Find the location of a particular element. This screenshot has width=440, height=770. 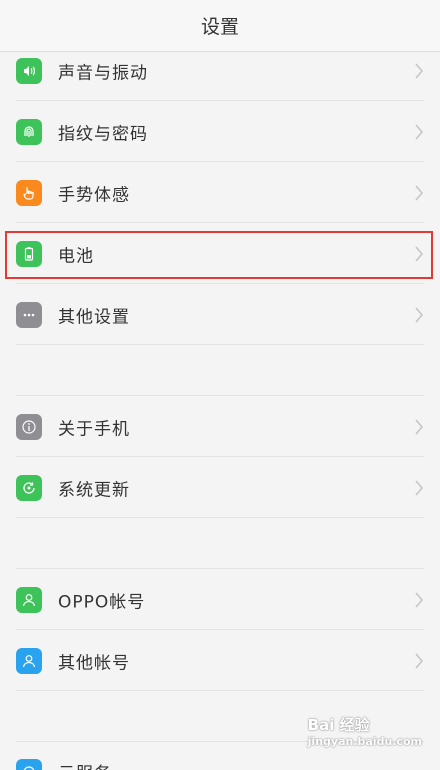

settings-item-other-settings: 其他设置 is located at coordinates (220, 314).